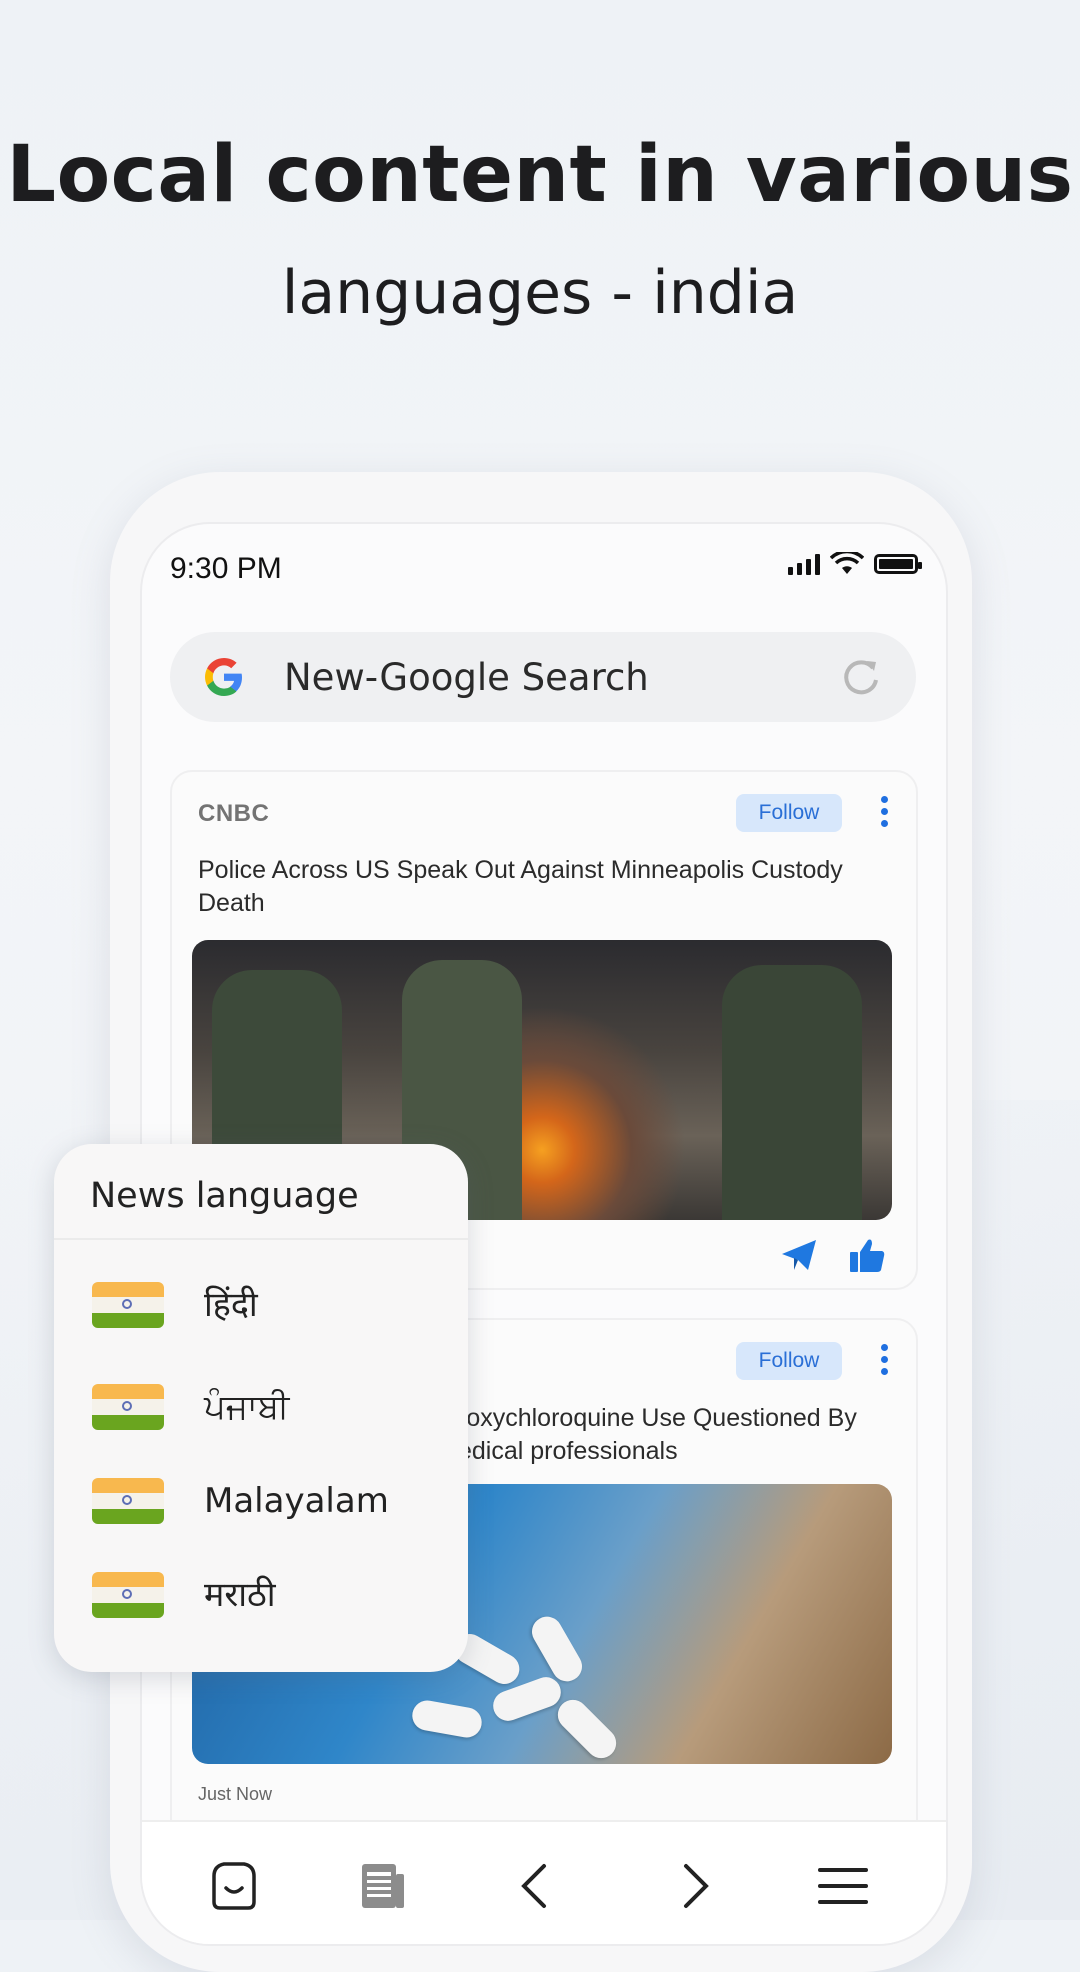 This screenshot has height=1972, width=1080. Describe the element at coordinates (540, 175) in the screenshot. I see `headline: Local content in various` at that location.